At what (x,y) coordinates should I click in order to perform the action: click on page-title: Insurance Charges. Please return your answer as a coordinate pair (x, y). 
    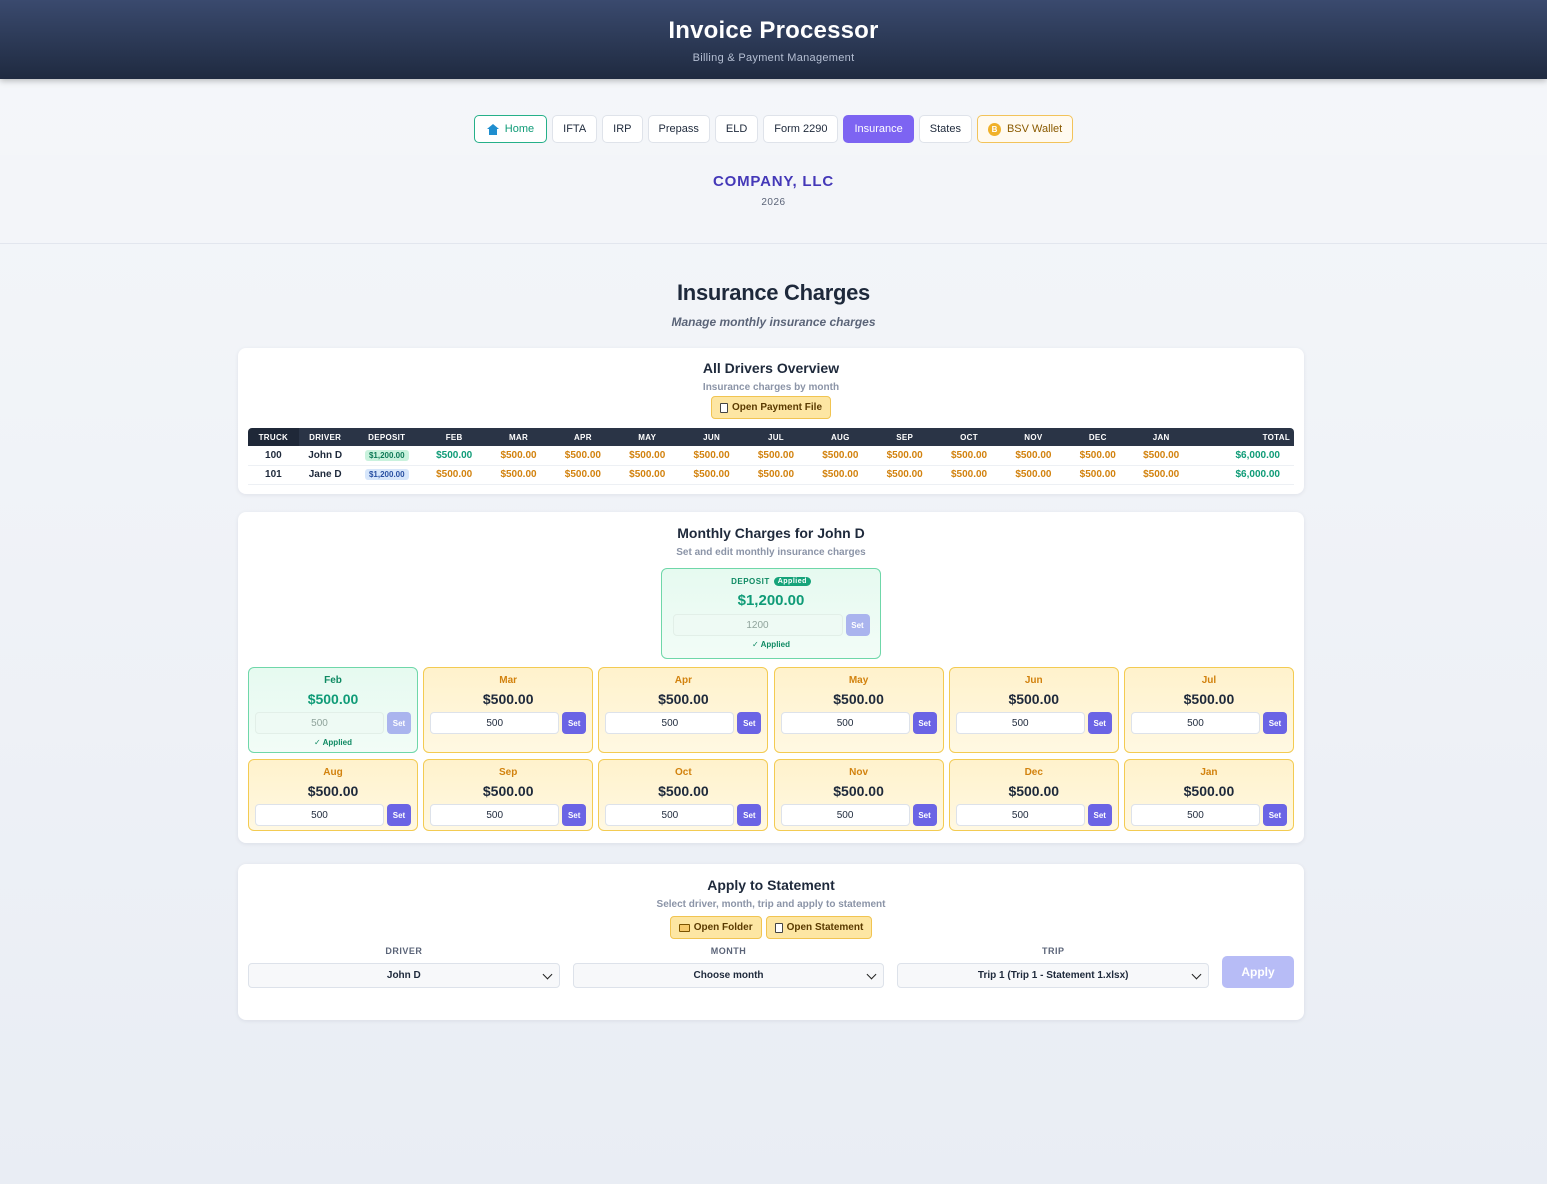
    Looking at the image, I should click on (773, 292).